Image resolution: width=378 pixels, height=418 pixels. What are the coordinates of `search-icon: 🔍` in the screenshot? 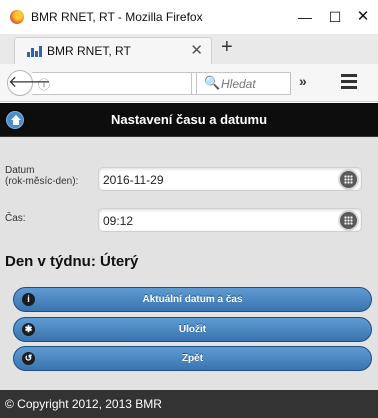 It's located at (212, 82).